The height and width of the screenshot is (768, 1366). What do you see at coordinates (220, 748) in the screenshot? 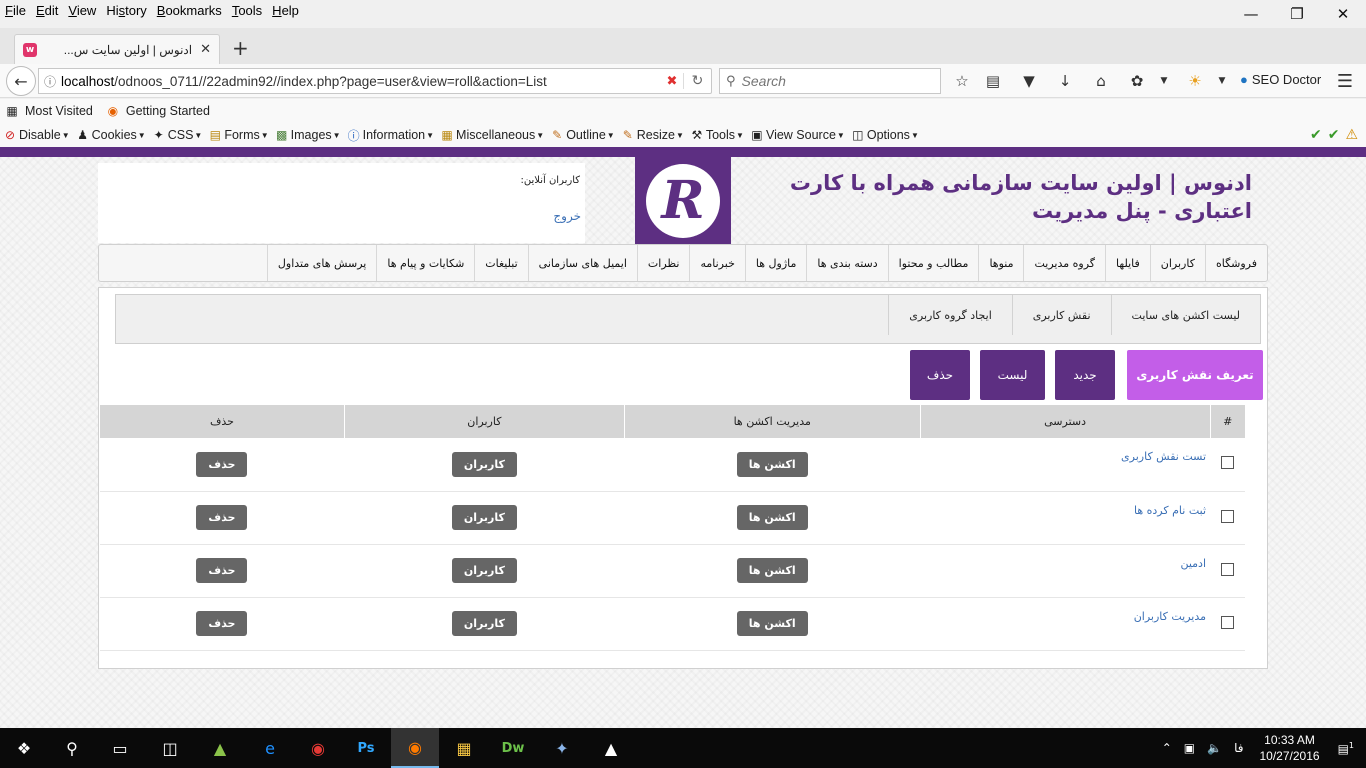
I see `android-studio-icon: ▲` at bounding box center [220, 748].